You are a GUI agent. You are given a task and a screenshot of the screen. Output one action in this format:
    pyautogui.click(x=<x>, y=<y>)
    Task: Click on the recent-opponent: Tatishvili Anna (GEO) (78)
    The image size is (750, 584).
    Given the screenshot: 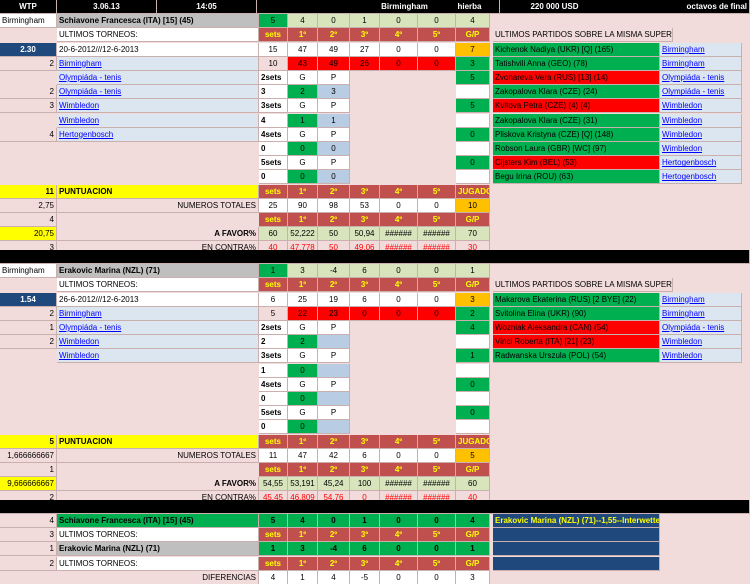 What is the action you would take?
    pyautogui.click(x=576, y=63)
    